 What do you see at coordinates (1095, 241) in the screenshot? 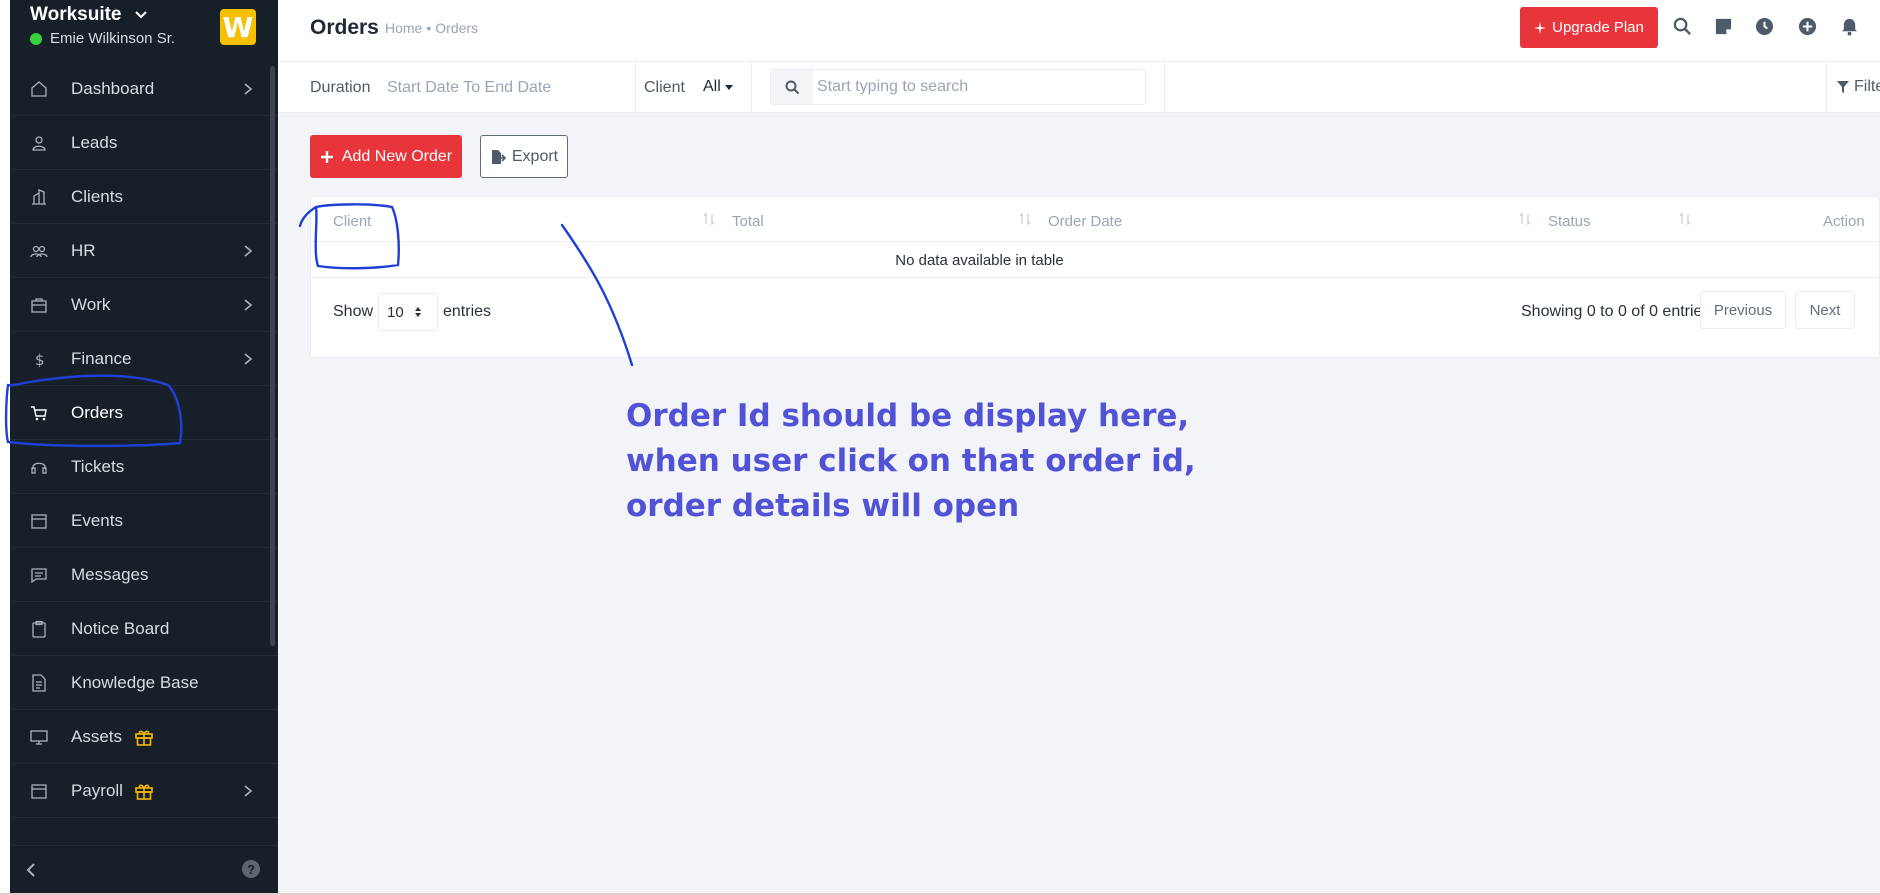
I see `header-divider` at bounding box center [1095, 241].